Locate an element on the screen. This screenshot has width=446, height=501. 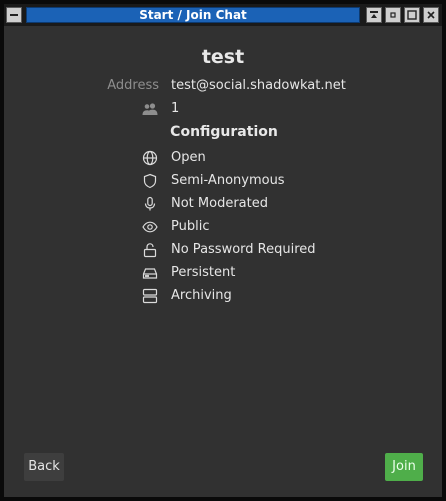
minimize-icon is located at coordinates (393, 15).